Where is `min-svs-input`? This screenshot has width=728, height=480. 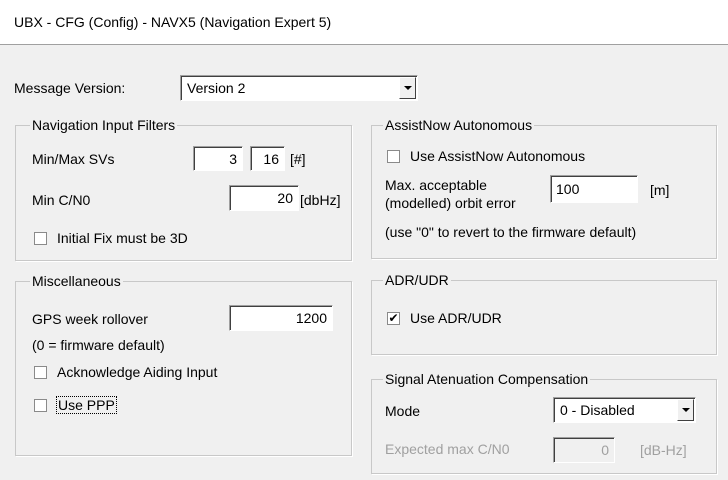 min-svs-input is located at coordinates (218, 158).